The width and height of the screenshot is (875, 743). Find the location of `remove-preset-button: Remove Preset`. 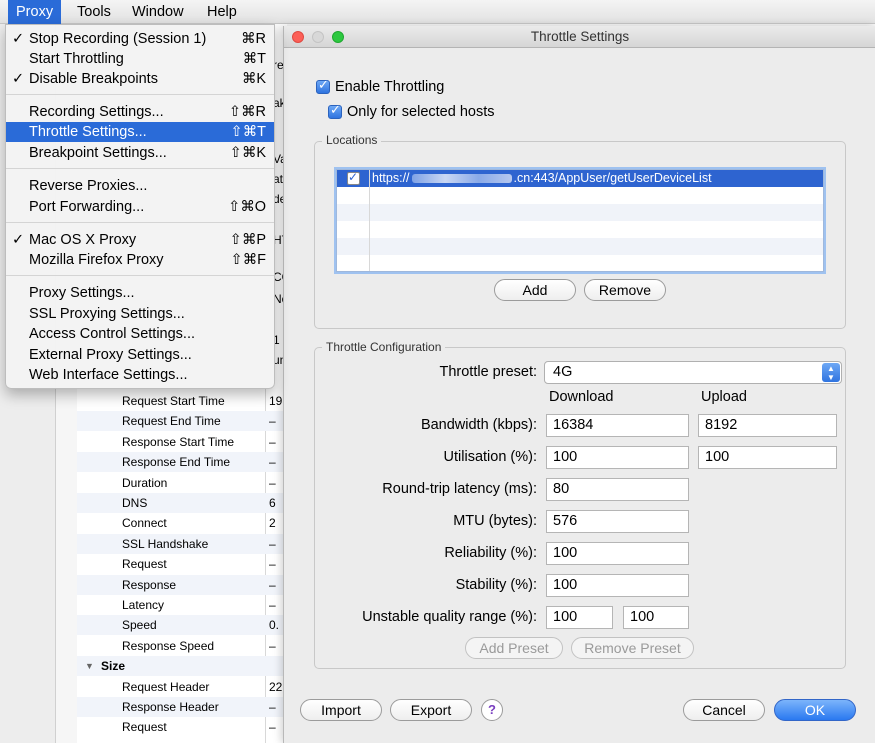

remove-preset-button: Remove Preset is located at coordinates (632, 648).